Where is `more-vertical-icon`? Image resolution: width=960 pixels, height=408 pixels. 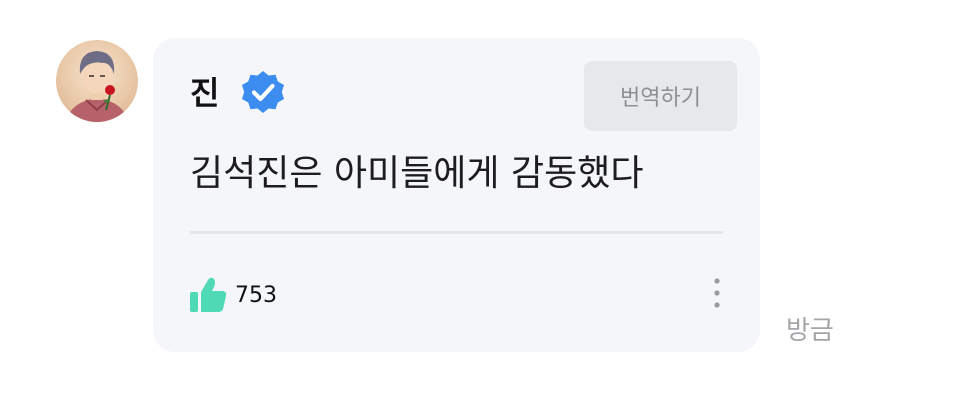
more-vertical-icon is located at coordinates (717, 294).